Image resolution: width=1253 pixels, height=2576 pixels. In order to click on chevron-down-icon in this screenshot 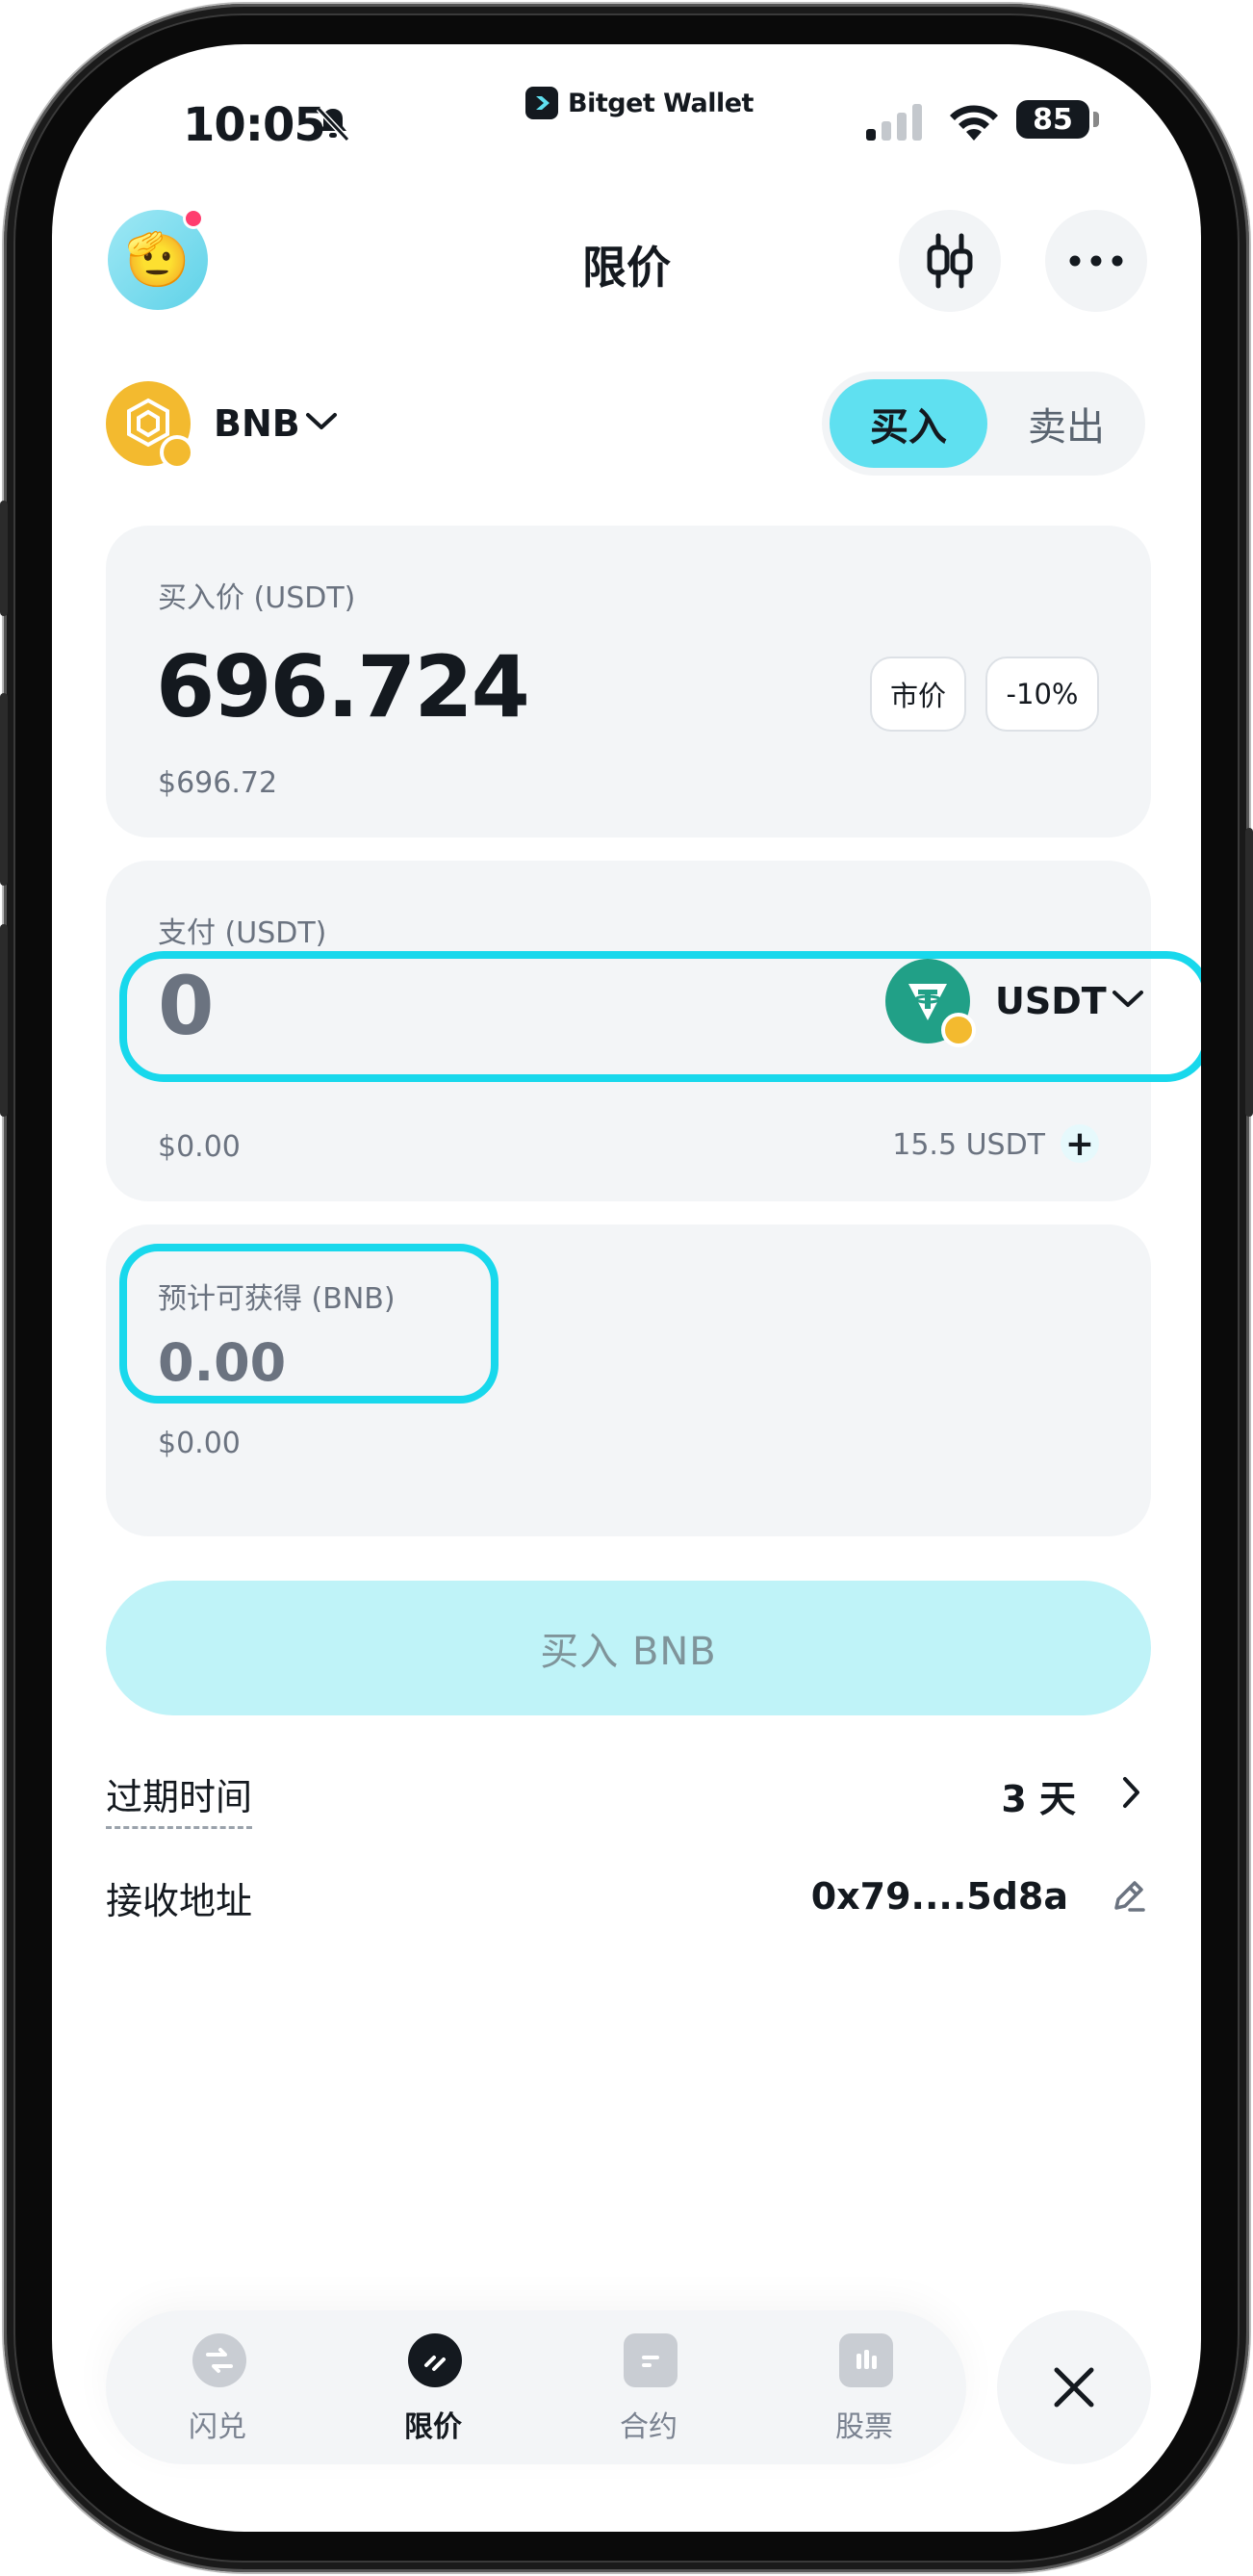, I will do `click(321, 422)`.